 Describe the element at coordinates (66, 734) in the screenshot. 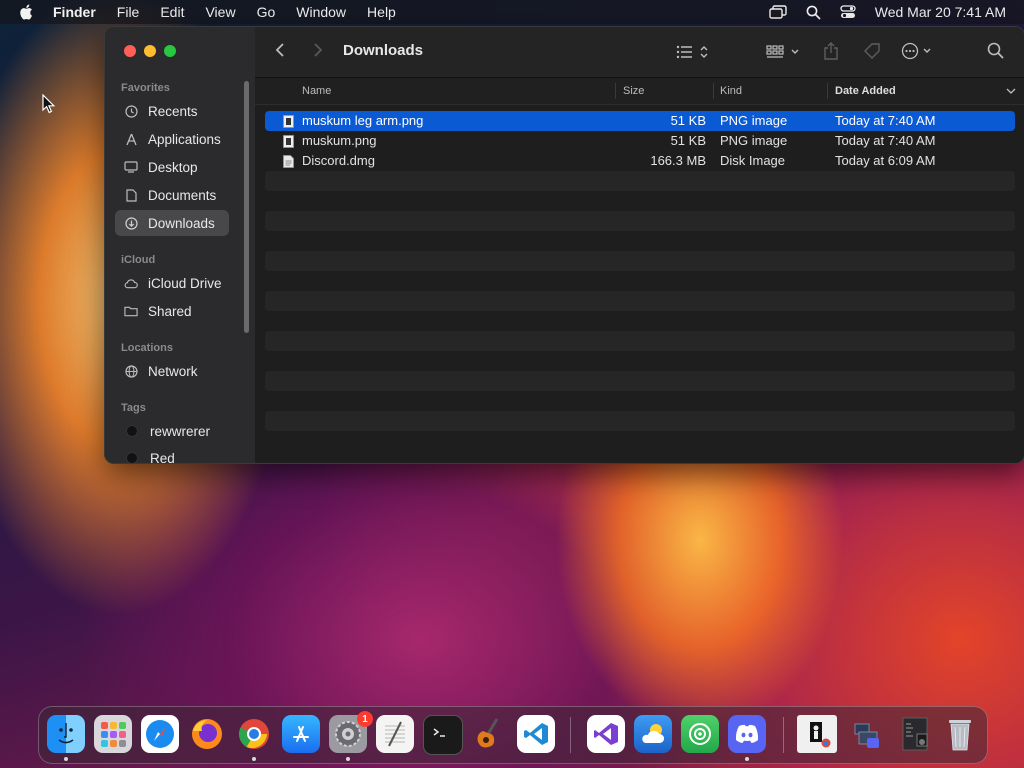

I see `dock-finder` at that location.